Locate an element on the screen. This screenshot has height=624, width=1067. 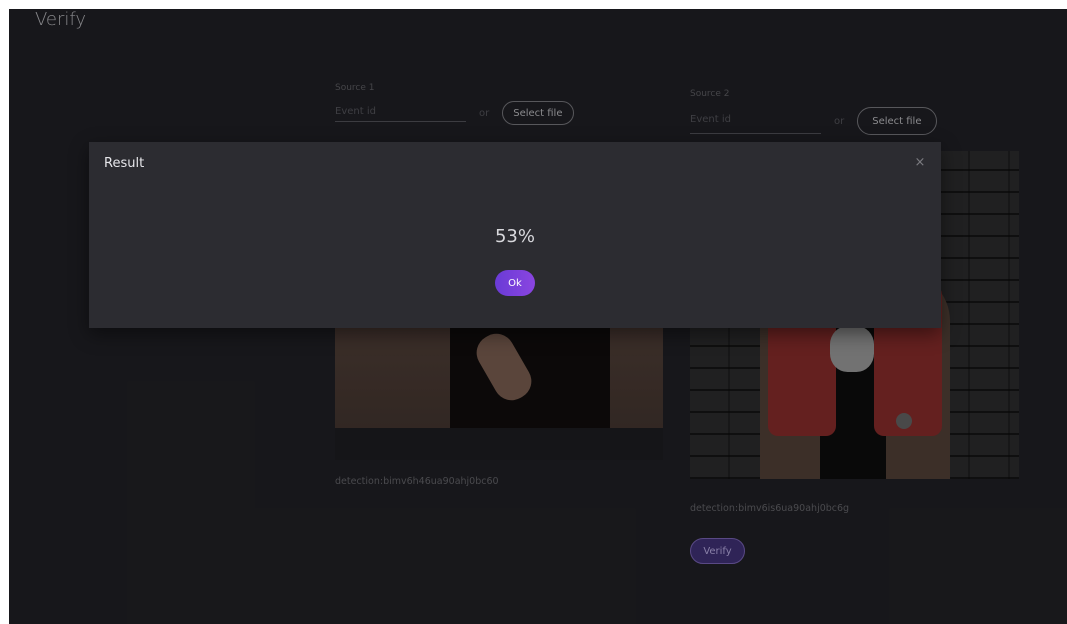
close-icon: × is located at coordinates (920, 163).